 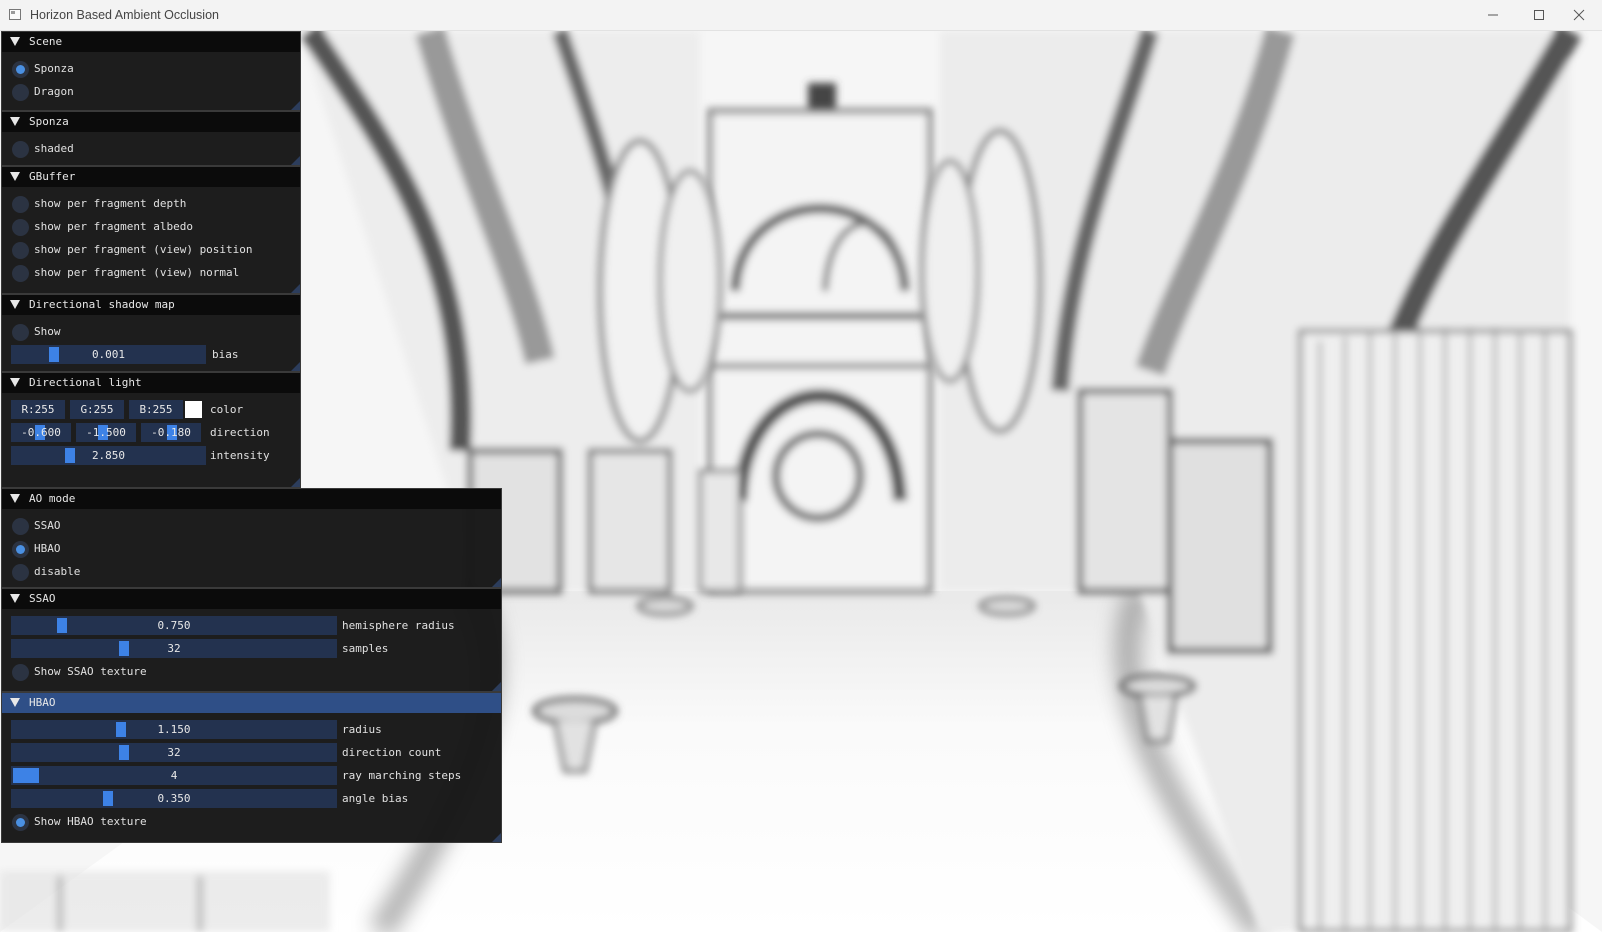 What do you see at coordinates (52, 498) in the screenshot?
I see `header-label: AO mode` at bounding box center [52, 498].